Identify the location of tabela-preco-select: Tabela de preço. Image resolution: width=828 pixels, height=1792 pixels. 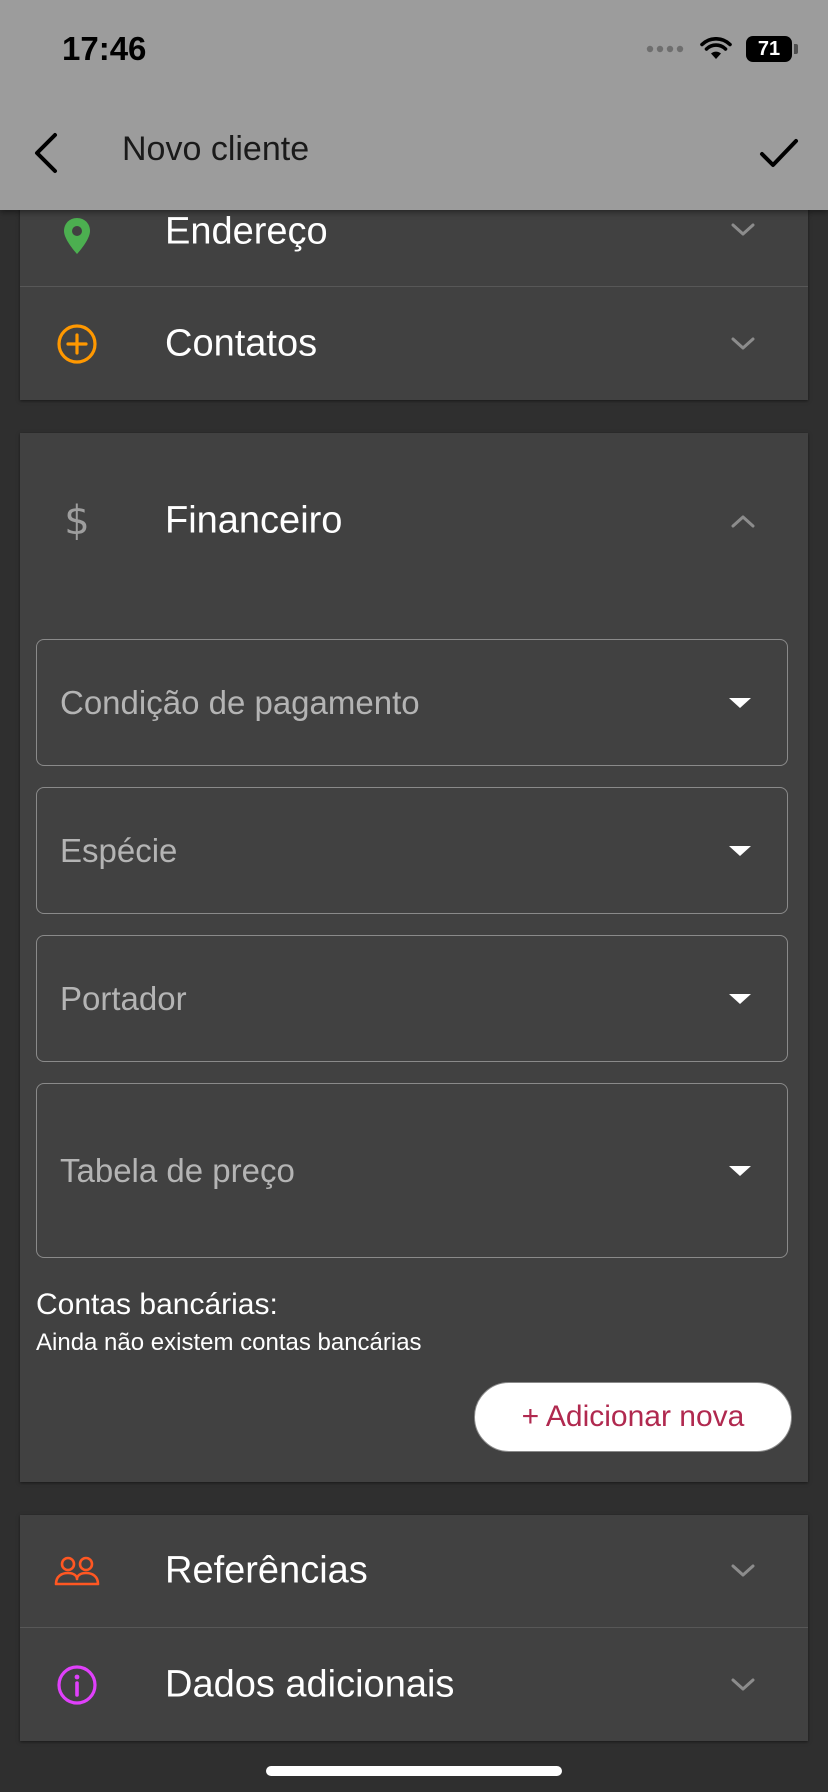
(412, 1170).